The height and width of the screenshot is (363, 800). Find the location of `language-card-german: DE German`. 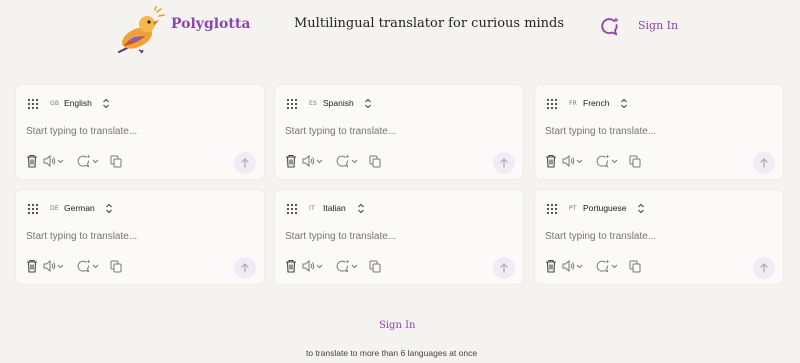

language-card-german: DE German is located at coordinates (140, 237).